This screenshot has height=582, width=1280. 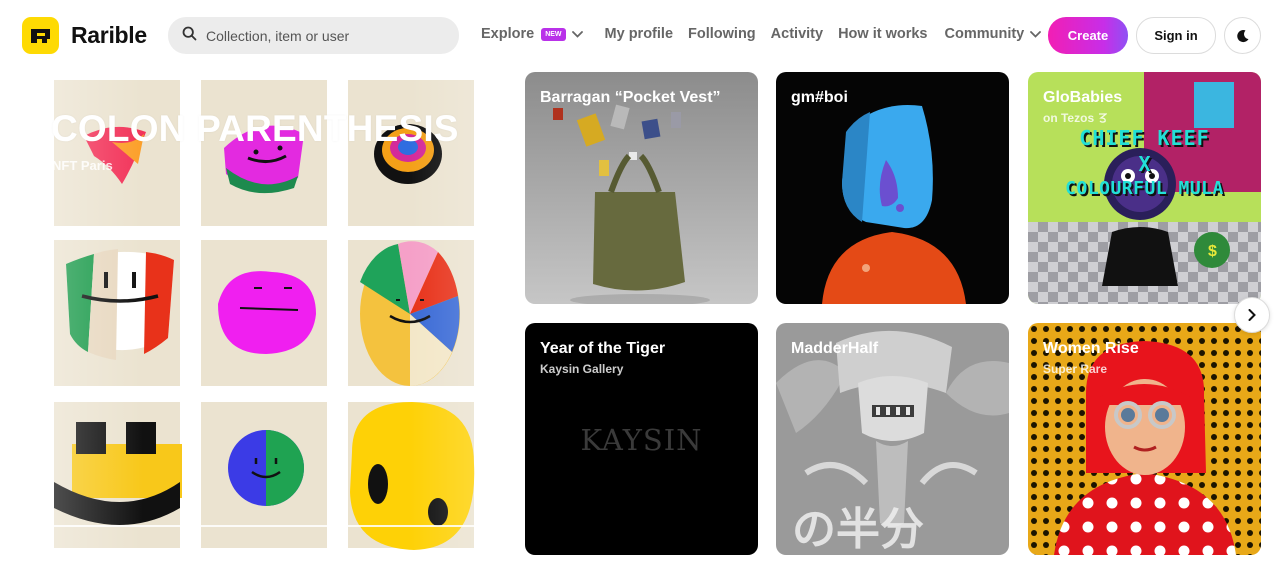 I want to click on moon-icon, so click(x=1243, y=36).